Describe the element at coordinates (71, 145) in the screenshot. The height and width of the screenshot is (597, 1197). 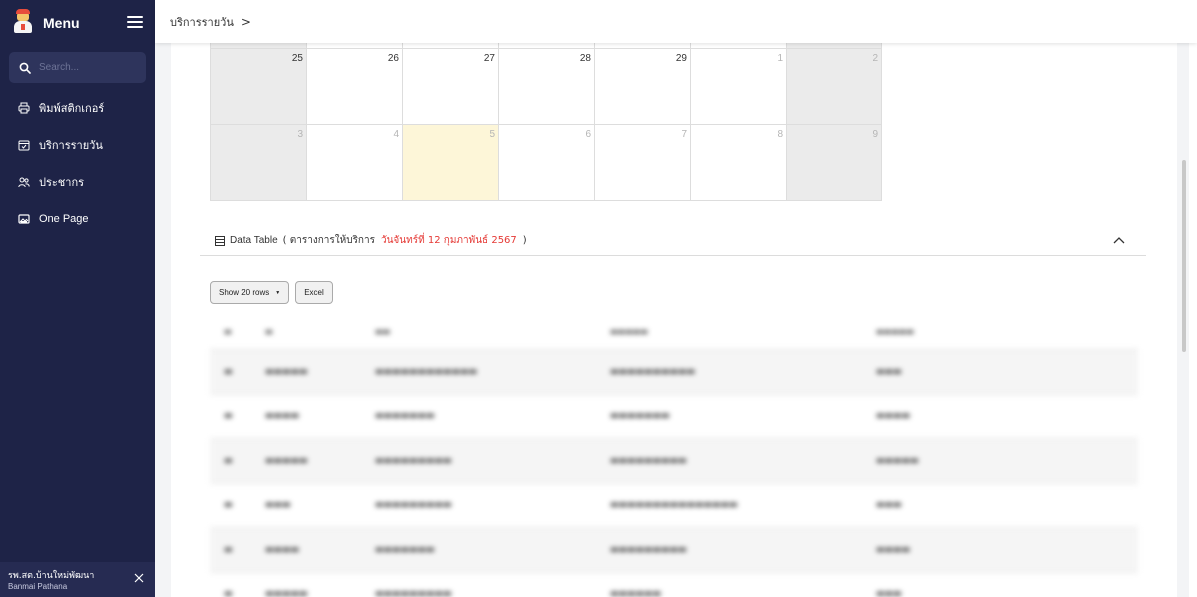
I see `sidebar-item-label: บริการรายวัน` at that location.